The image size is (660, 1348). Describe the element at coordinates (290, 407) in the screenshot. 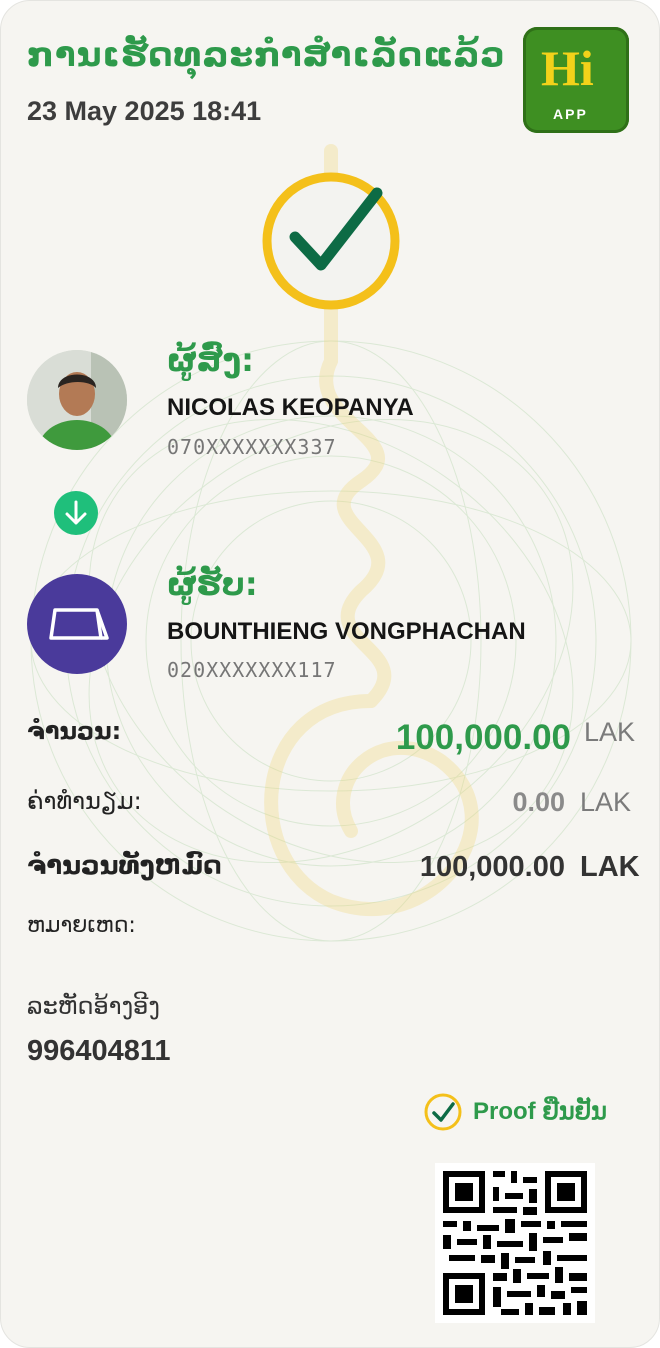

I see `sender-name: NICOLAS KEOPANYA` at that location.